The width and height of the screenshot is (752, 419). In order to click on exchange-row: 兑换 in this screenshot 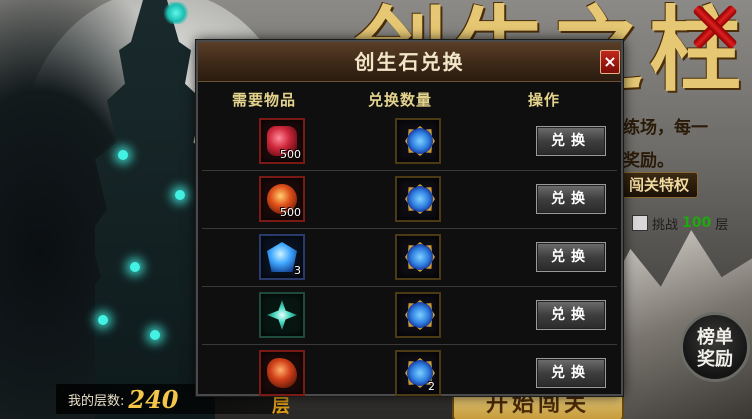, I will do `click(409, 315)`.